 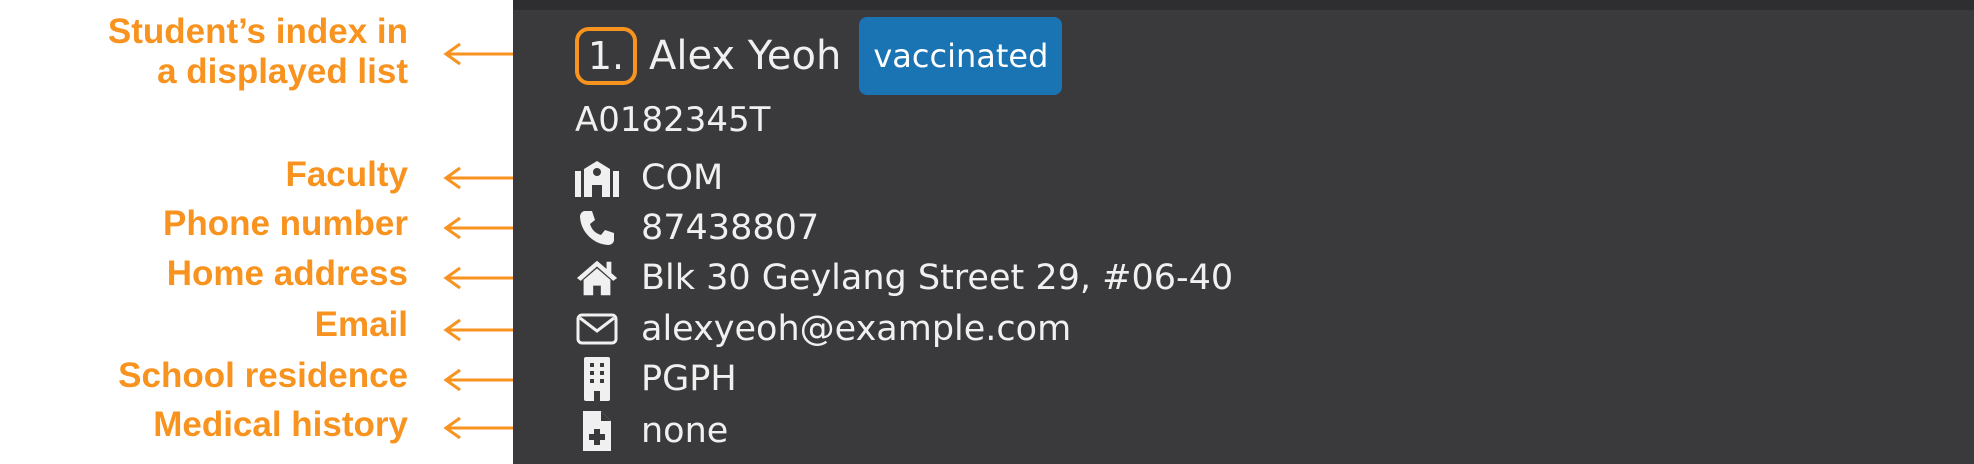 What do you see at coordinates (673, 120) in the screenshot?
I see `student-matric-number: A0182345T` at bounding box center [673, 120].